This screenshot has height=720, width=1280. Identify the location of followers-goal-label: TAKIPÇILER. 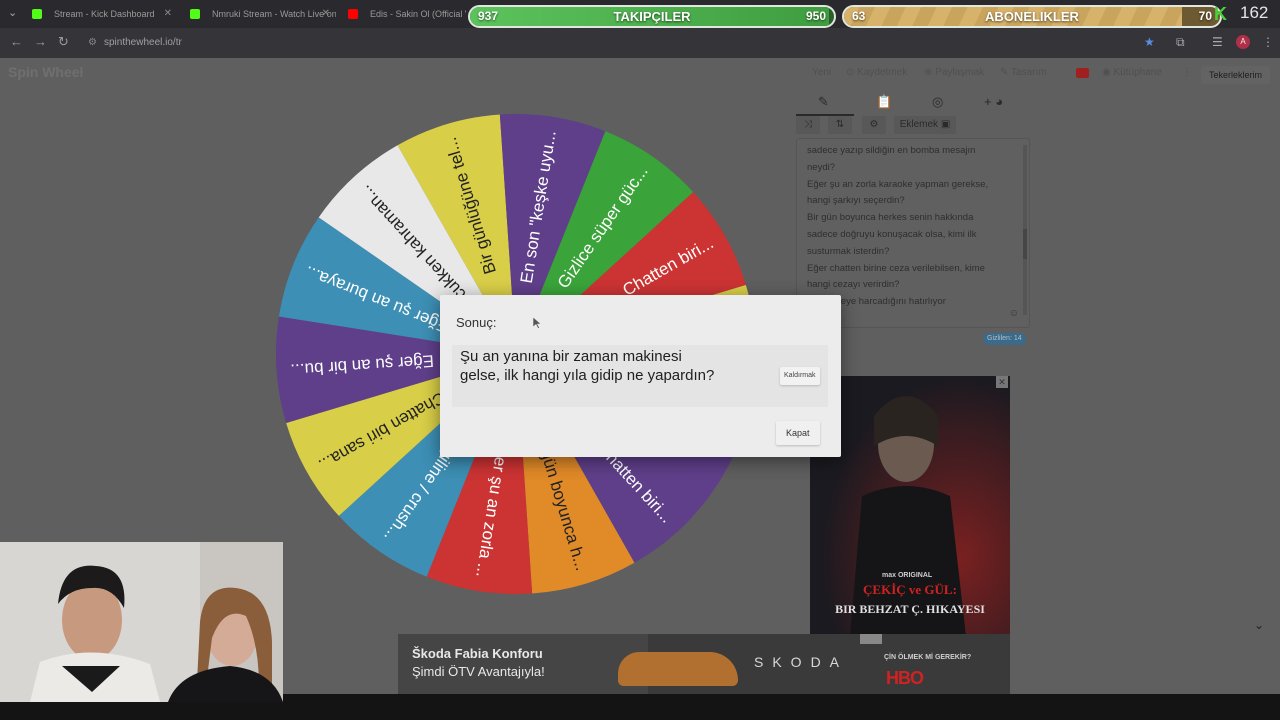
(652, 16).